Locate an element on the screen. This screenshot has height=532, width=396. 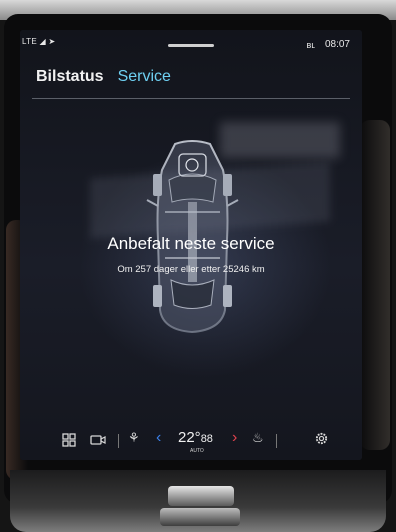
temp-up-chevron-icon: › is located at coordinates (234, 438).